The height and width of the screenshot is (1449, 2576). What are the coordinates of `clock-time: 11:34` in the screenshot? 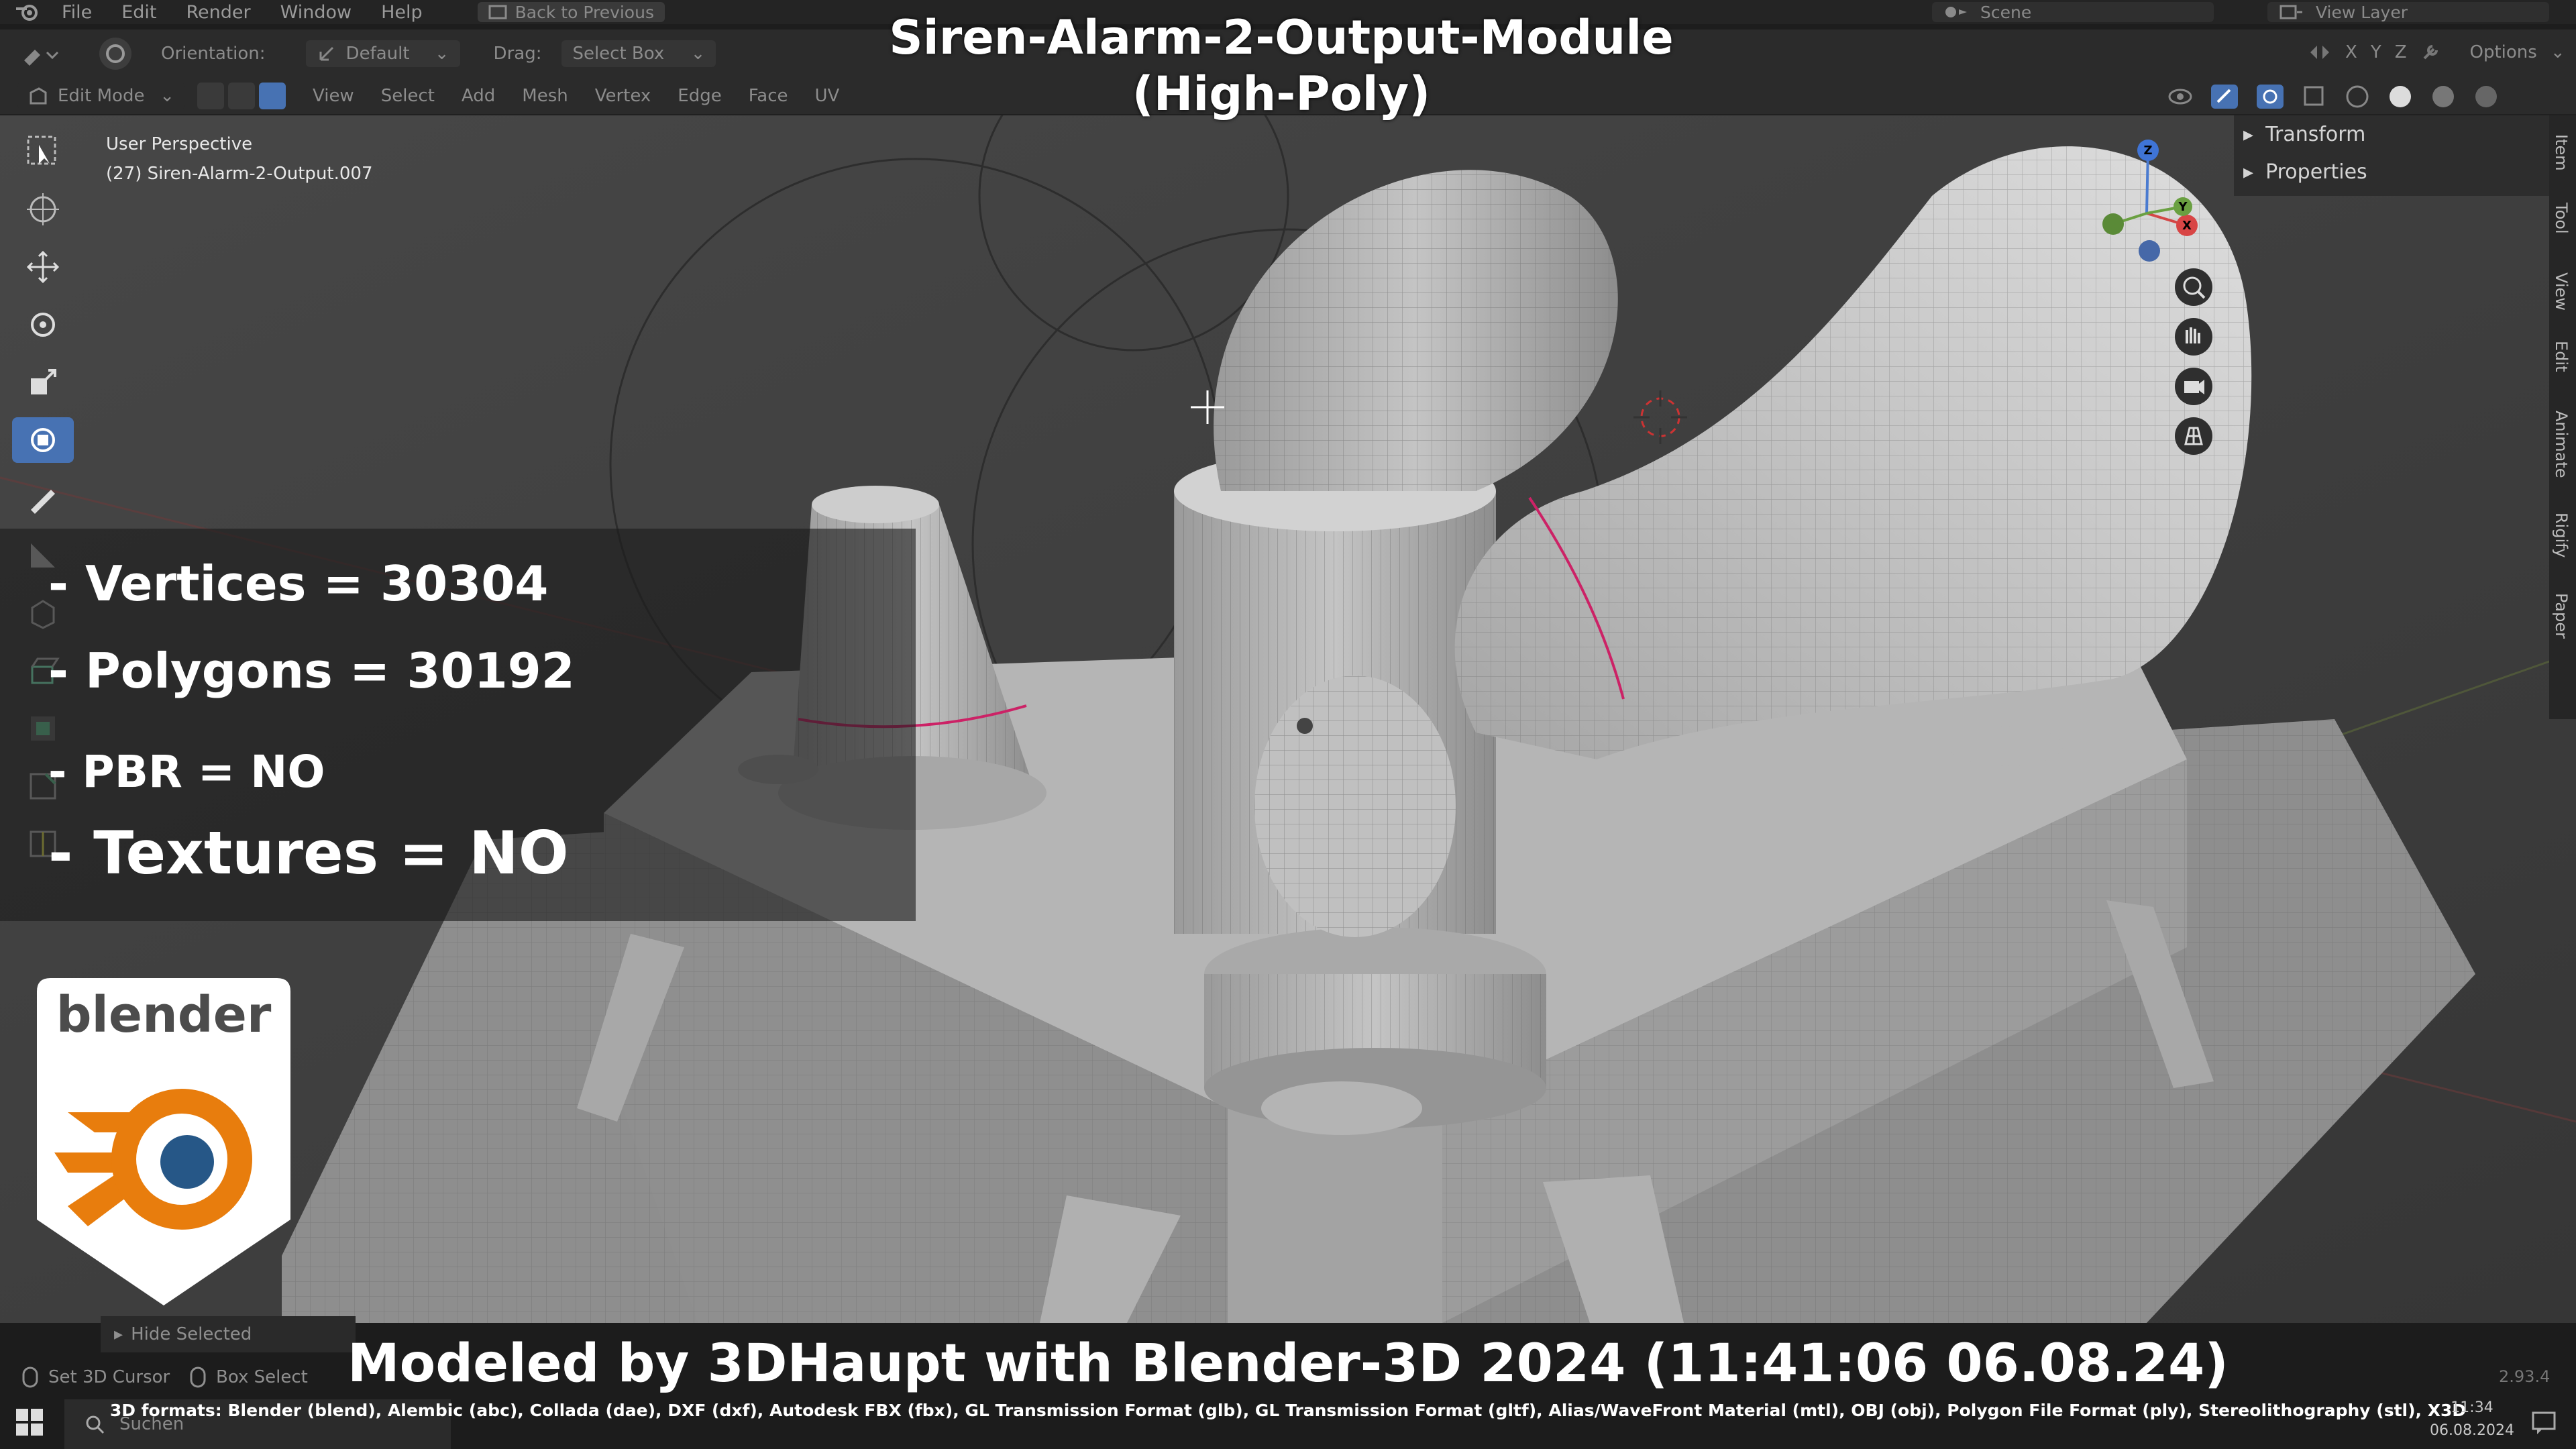 It's located at (2472, 1407).